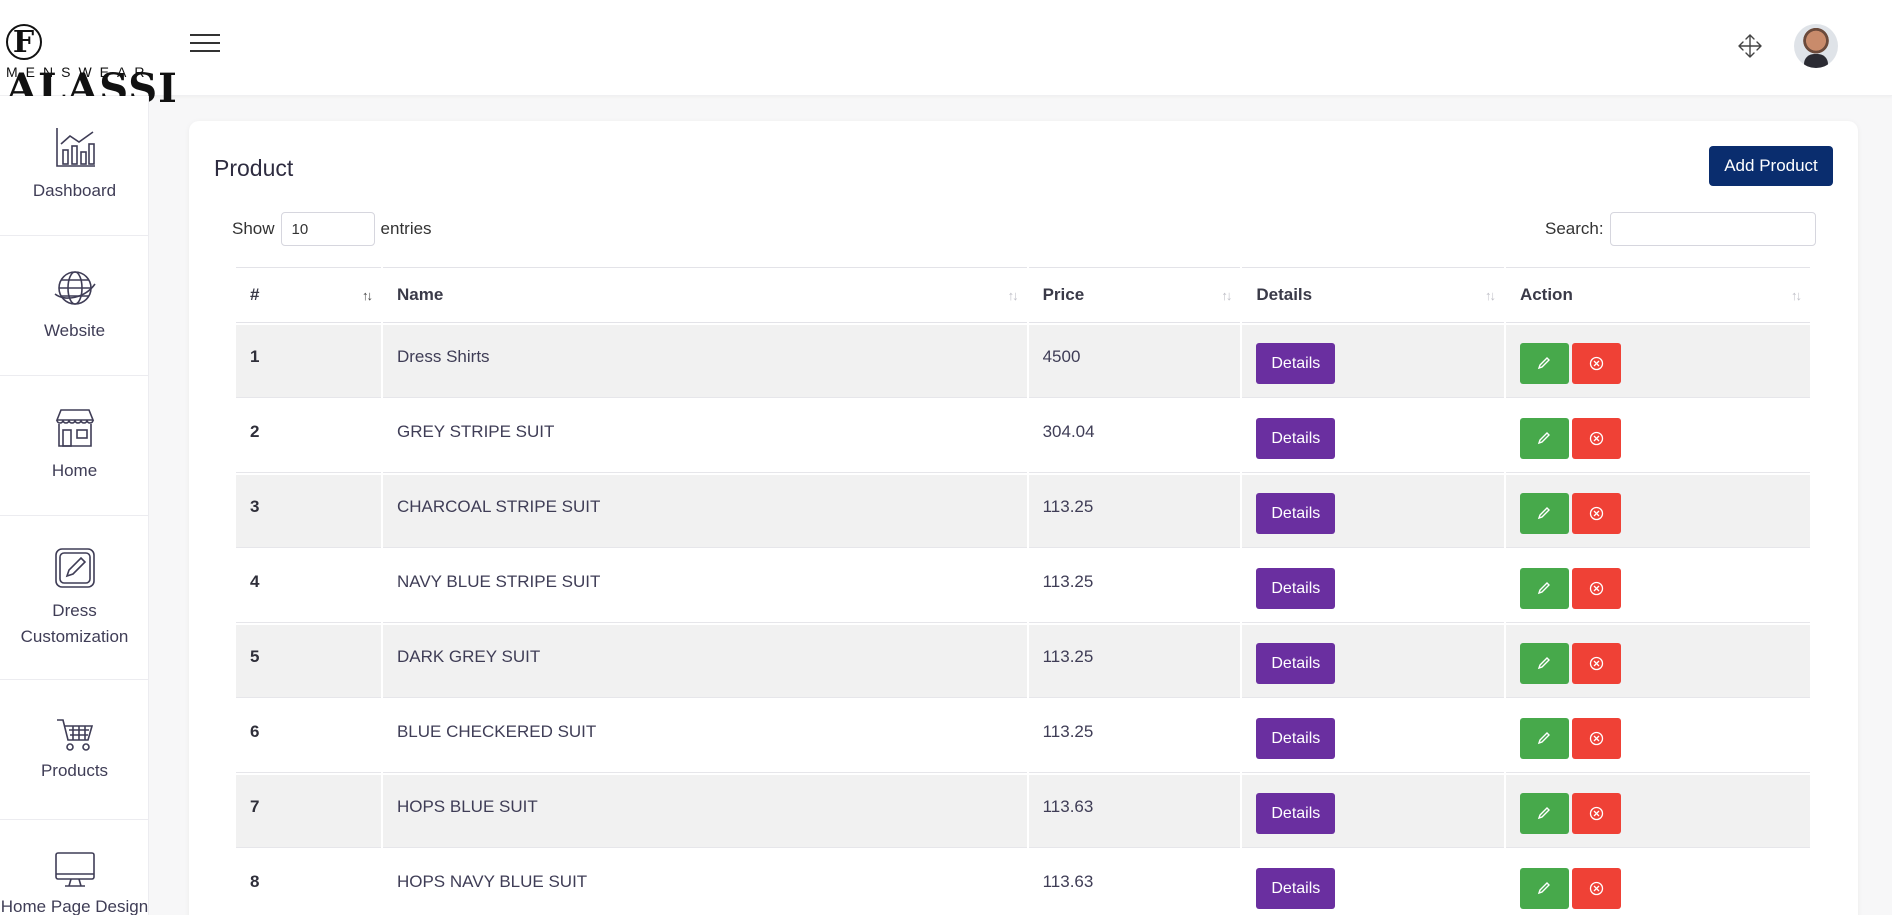 The image size is (1892, 915). I want to click on brand-logo: FALASSI MENSWEAR, so click(88, 64).